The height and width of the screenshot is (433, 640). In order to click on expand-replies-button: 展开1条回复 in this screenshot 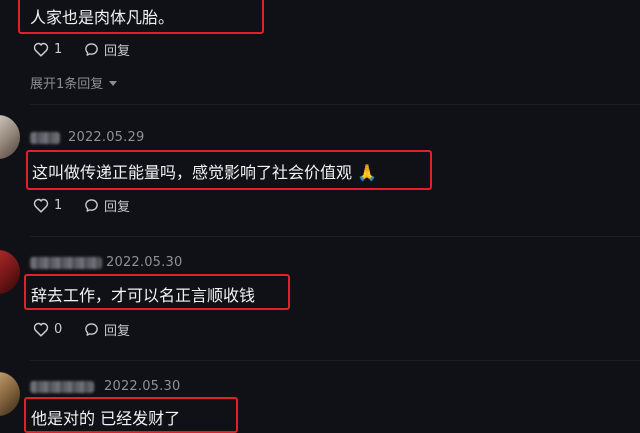, I will do `click(74, 82)`.